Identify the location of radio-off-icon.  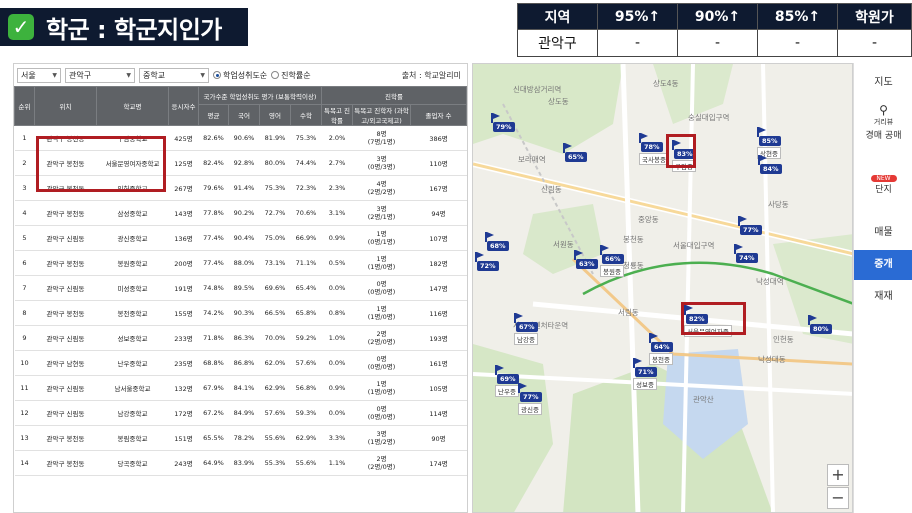
(275, 75).